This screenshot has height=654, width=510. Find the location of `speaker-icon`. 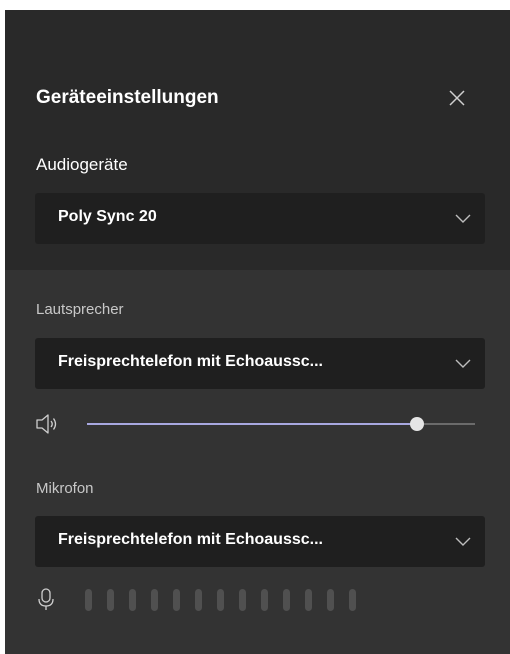

speaker-icon is located at coordinates (46, 424).